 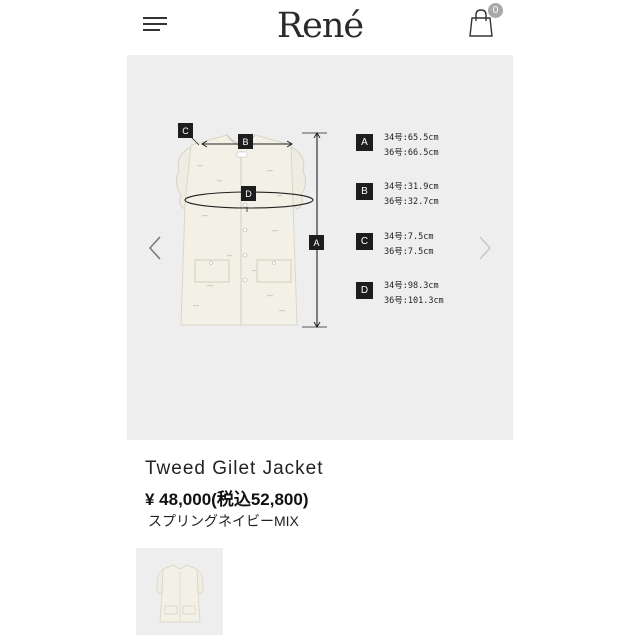 I want to click on gilet-body, so click(x=239, y=230).